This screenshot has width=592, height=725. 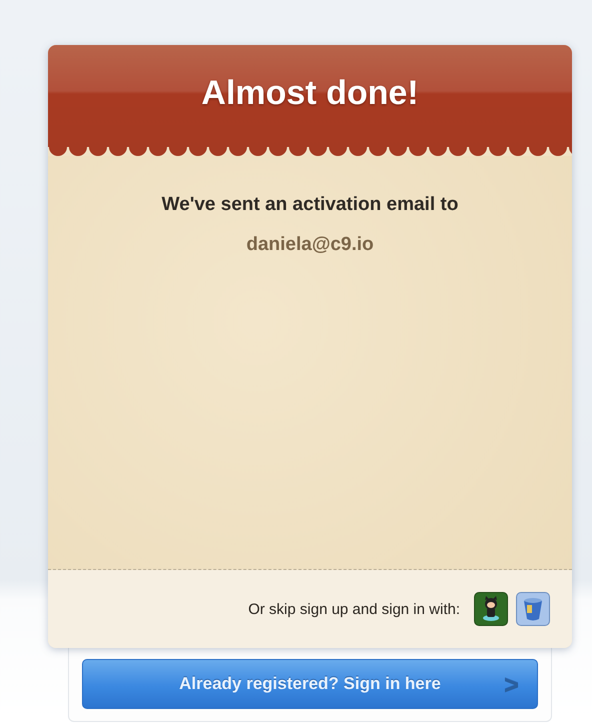 I want to click on bucket-icon, so click(x=533, y=609).